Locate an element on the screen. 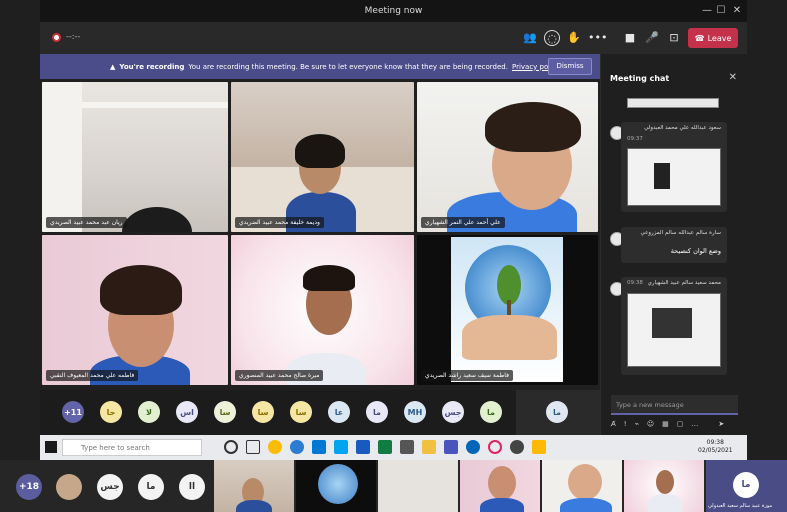 The image size is (787, 512). clock-date: 02/05/2021 is located at coordinates (715, 450).